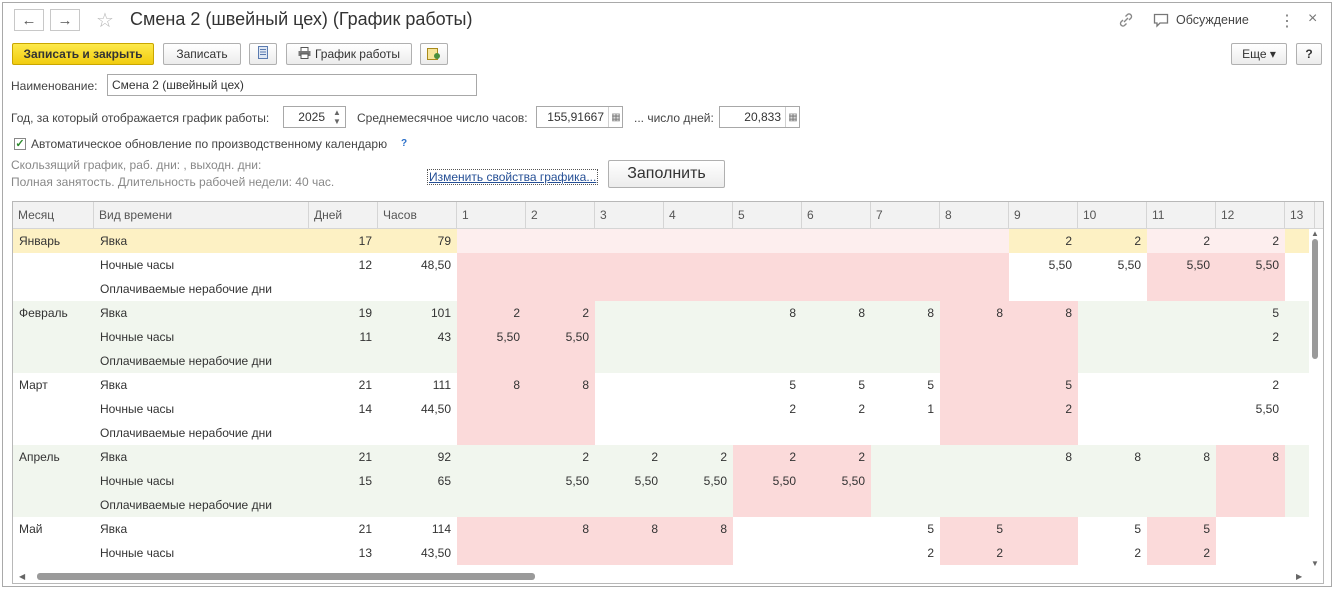 This screenshot has width=1334, height=589. I want to click on scroll-down-icon: ▼, so click(1315, 563).